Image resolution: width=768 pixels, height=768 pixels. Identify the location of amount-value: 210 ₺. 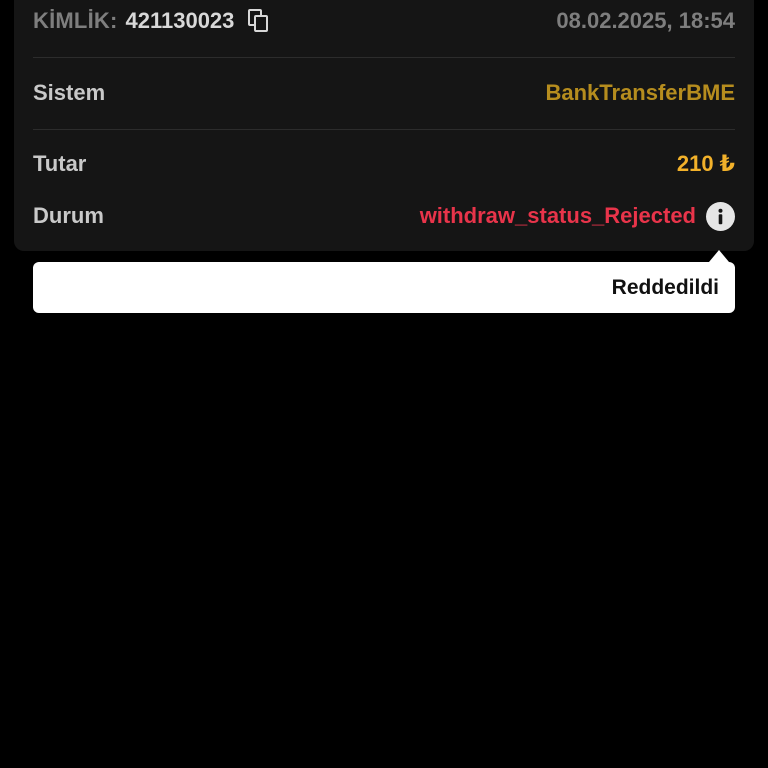
(705, 163).